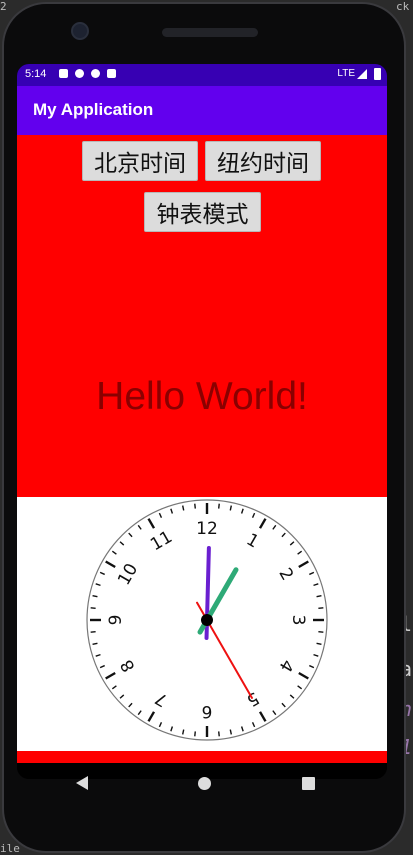 The height and width of the screenshot is (855, 413). I want to click on newyork-time-button: 纽约时间, so click(263, 161).